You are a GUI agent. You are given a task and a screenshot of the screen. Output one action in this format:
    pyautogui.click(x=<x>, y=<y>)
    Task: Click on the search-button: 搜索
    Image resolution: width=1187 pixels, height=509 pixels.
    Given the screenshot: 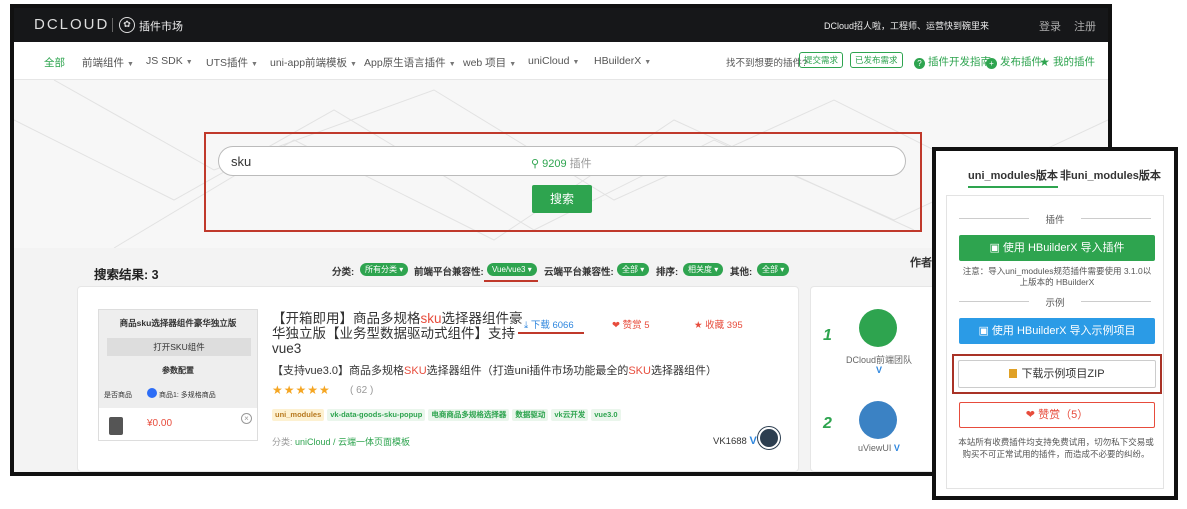 What is the action you would take?
    pyautogui.click(x=562, y=199)
    